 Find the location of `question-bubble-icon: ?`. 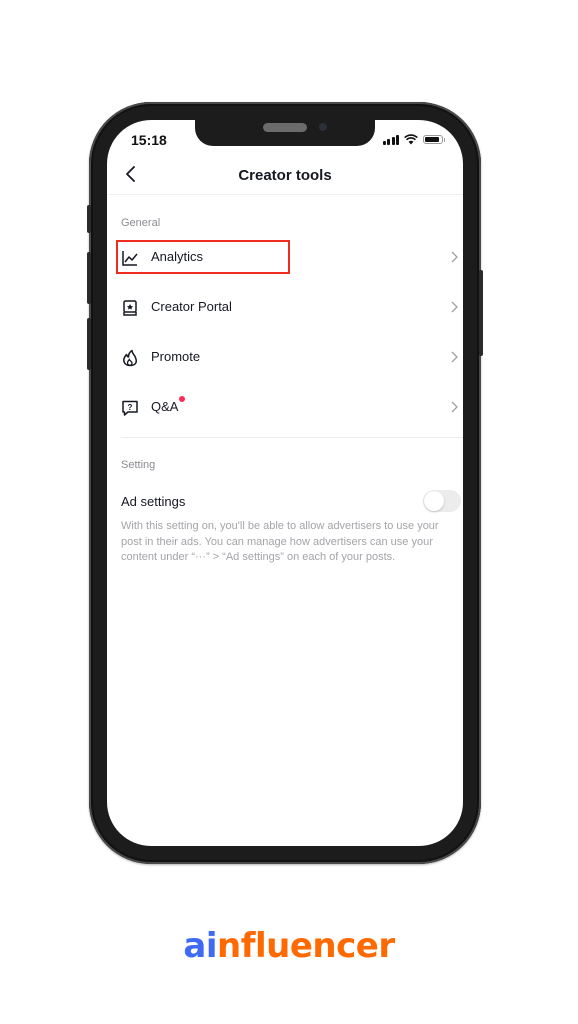

question-bubble-icon: ? is located at coordinates (130, 408).